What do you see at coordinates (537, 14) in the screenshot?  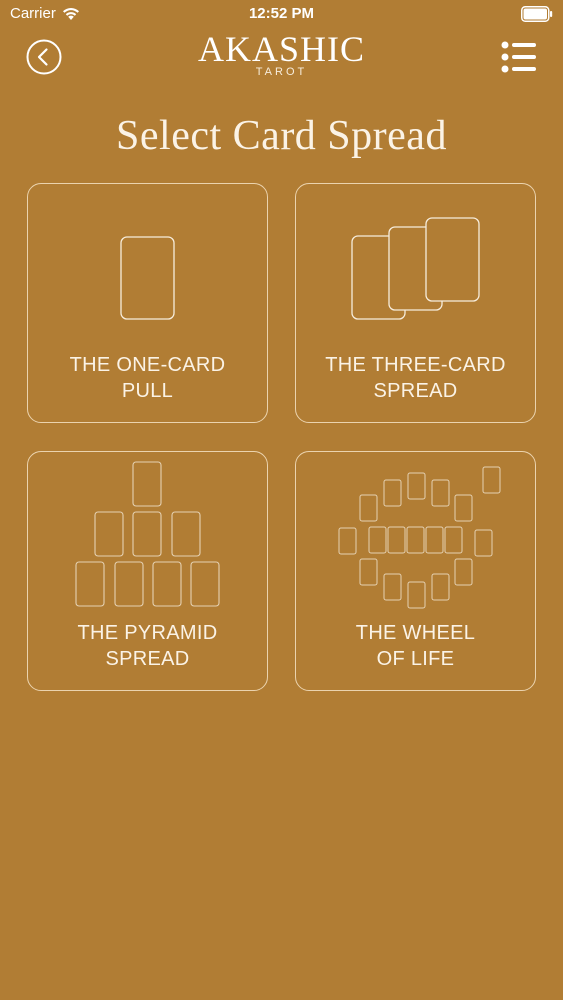 I see `battery-icon` at bounding box center [537, 14].